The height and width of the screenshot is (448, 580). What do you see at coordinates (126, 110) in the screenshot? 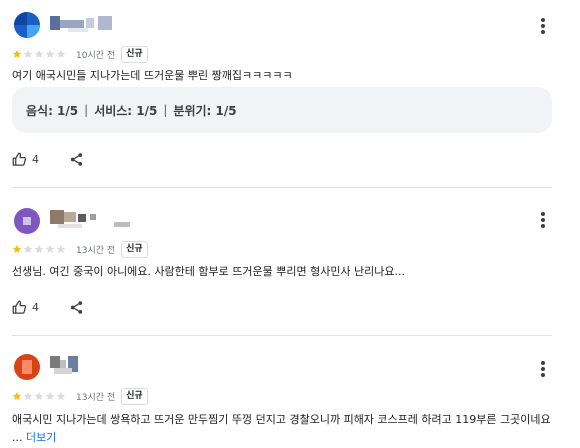
I see `service-rating: 서비스: 1/5` at bounding box center [126, 110].